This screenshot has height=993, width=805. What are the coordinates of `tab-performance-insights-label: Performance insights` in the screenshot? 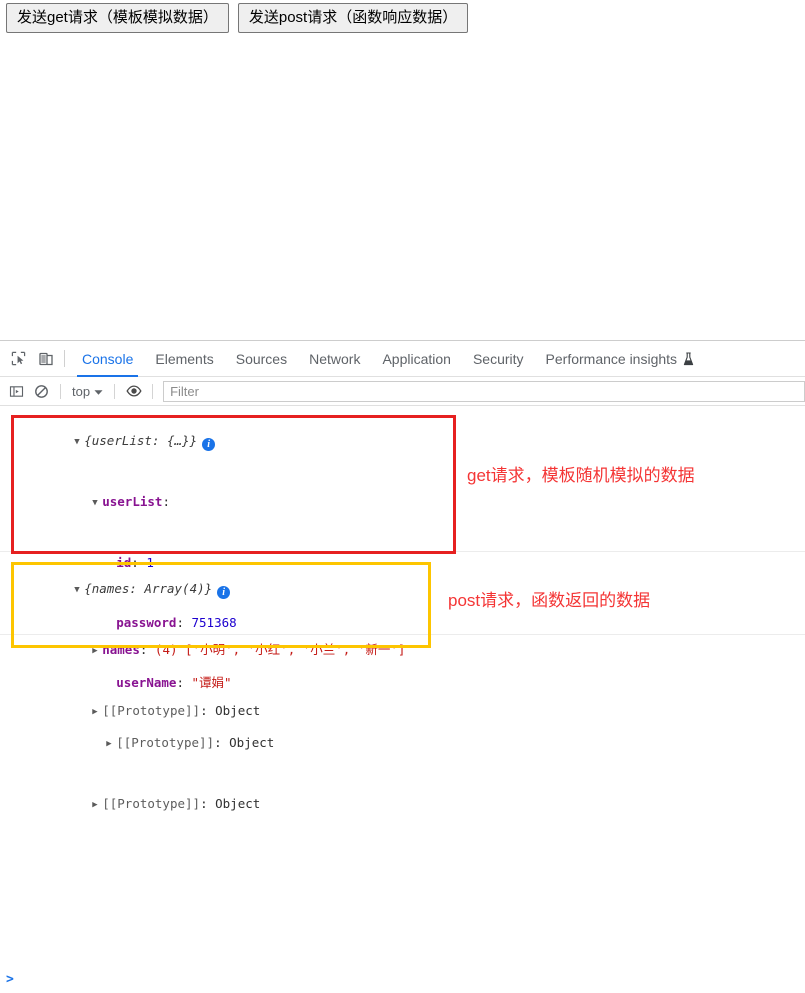 It's located at (611, 358).